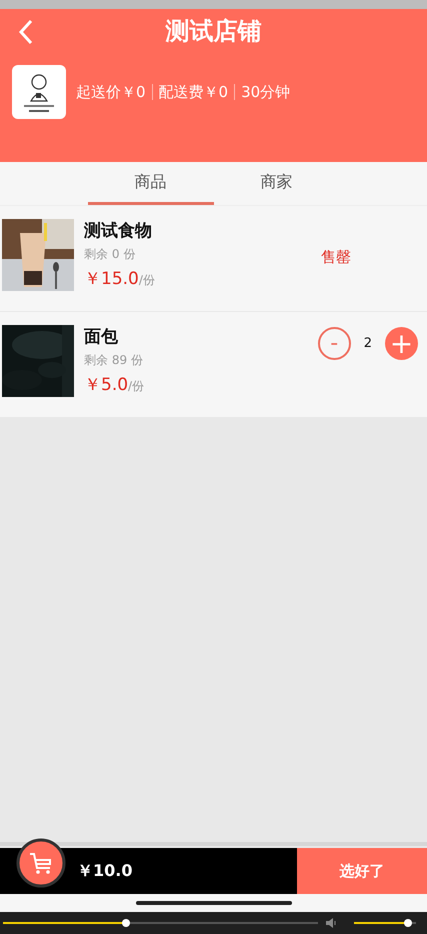  What do you see at coordinates (110, 254) in the screenshot?
I see `stock-text: 剩余 0 份` at bounding box center [110, 254].